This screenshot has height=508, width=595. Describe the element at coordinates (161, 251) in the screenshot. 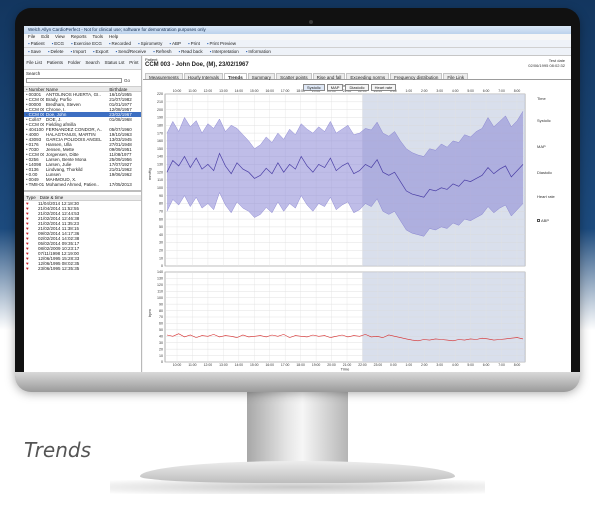

I see `bp-panel-y-tick: 20` at that location.